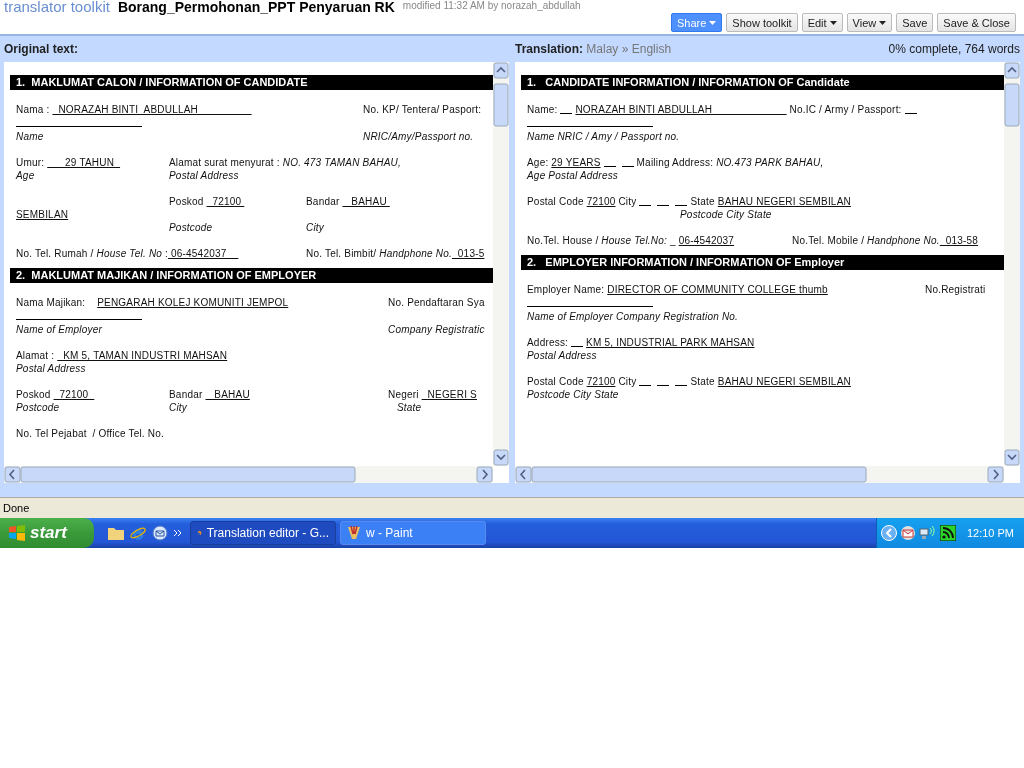 This screenshot has height=768, width=1024. I want to click on start-button: start, so click(47, 533).